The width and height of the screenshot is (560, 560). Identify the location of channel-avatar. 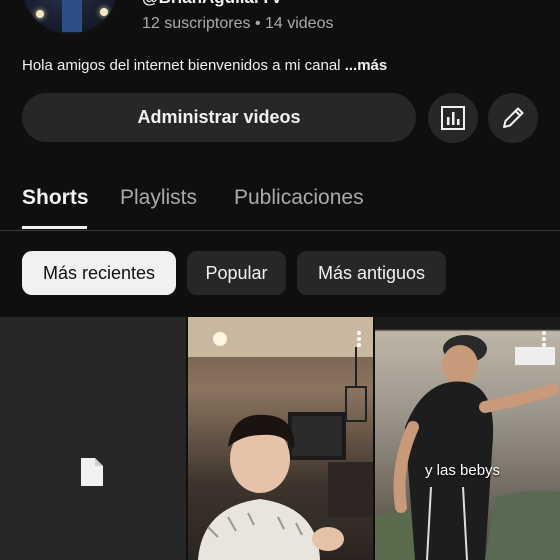
(70, 17).